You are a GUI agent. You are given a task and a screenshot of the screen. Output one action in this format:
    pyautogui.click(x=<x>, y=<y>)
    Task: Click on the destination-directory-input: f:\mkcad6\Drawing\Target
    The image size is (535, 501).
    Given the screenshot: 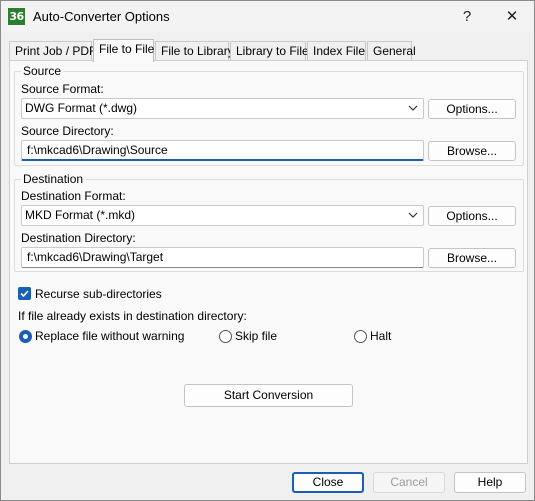 What is the action you would take?
    pyautogui.click(x=222, y=257)
    